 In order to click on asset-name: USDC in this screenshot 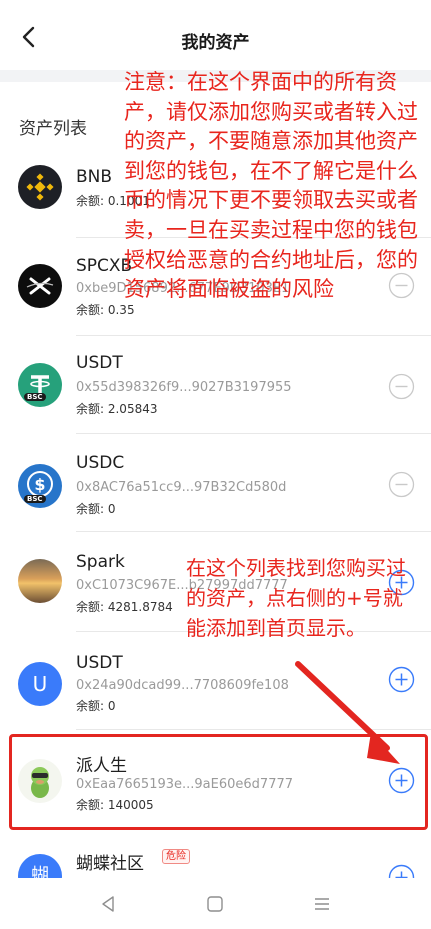, I will do `click(100, 463)`.